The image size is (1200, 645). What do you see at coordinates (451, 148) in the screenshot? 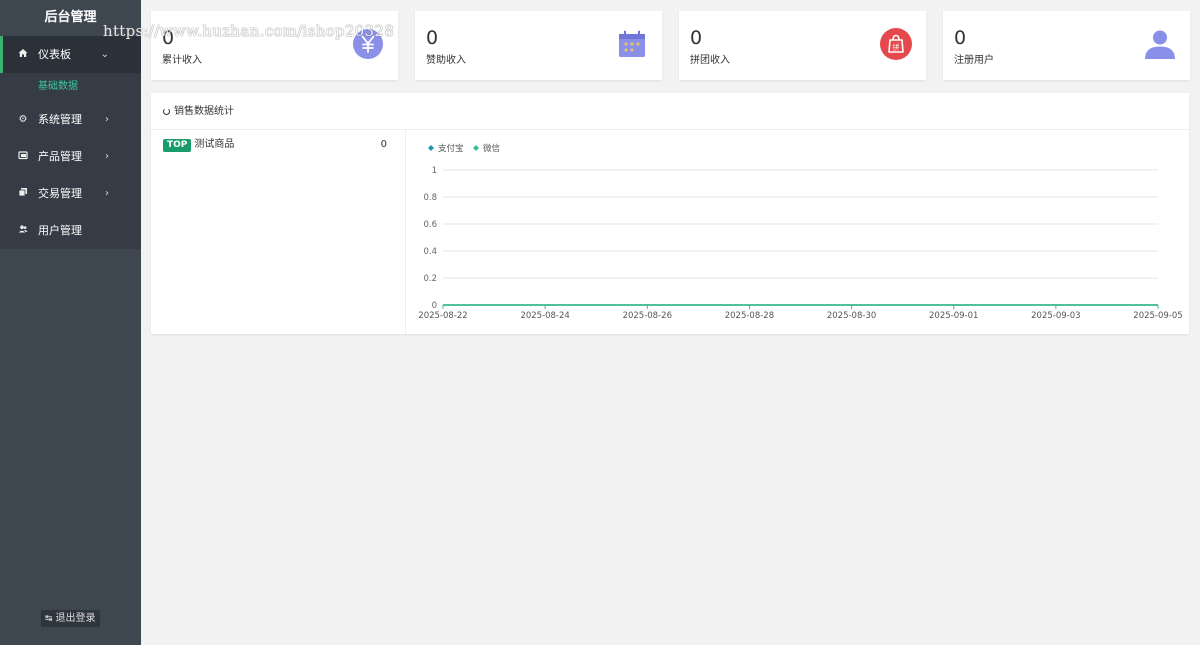
I see `legend-label: 支付宝` at bounding box center [451, 148].